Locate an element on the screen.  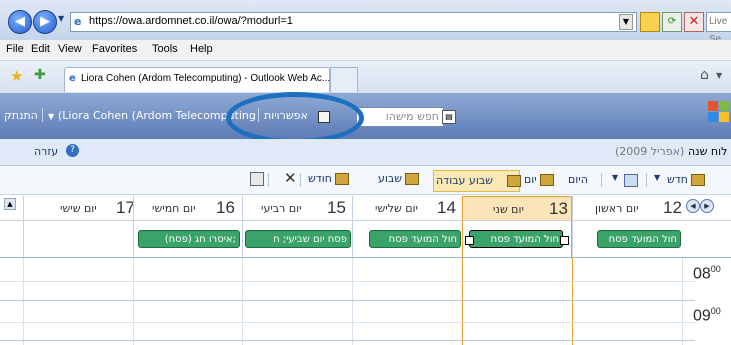
day-number: 13 is located at coordinates (558, 208).